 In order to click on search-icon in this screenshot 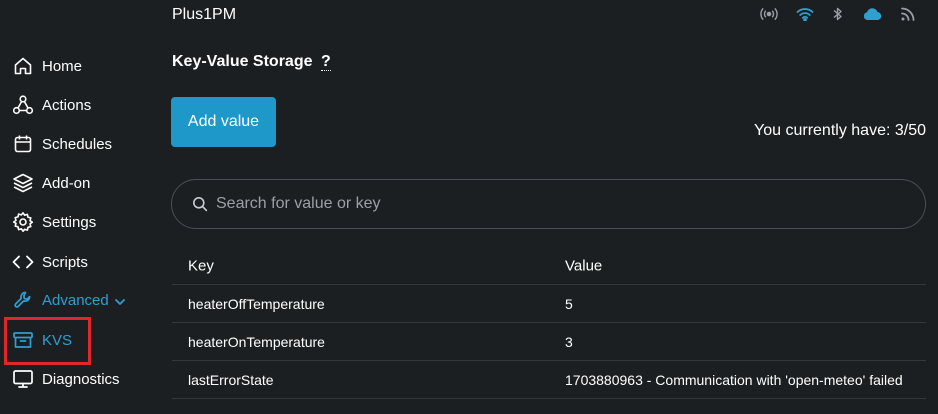, I will do `click(200, 206)`.